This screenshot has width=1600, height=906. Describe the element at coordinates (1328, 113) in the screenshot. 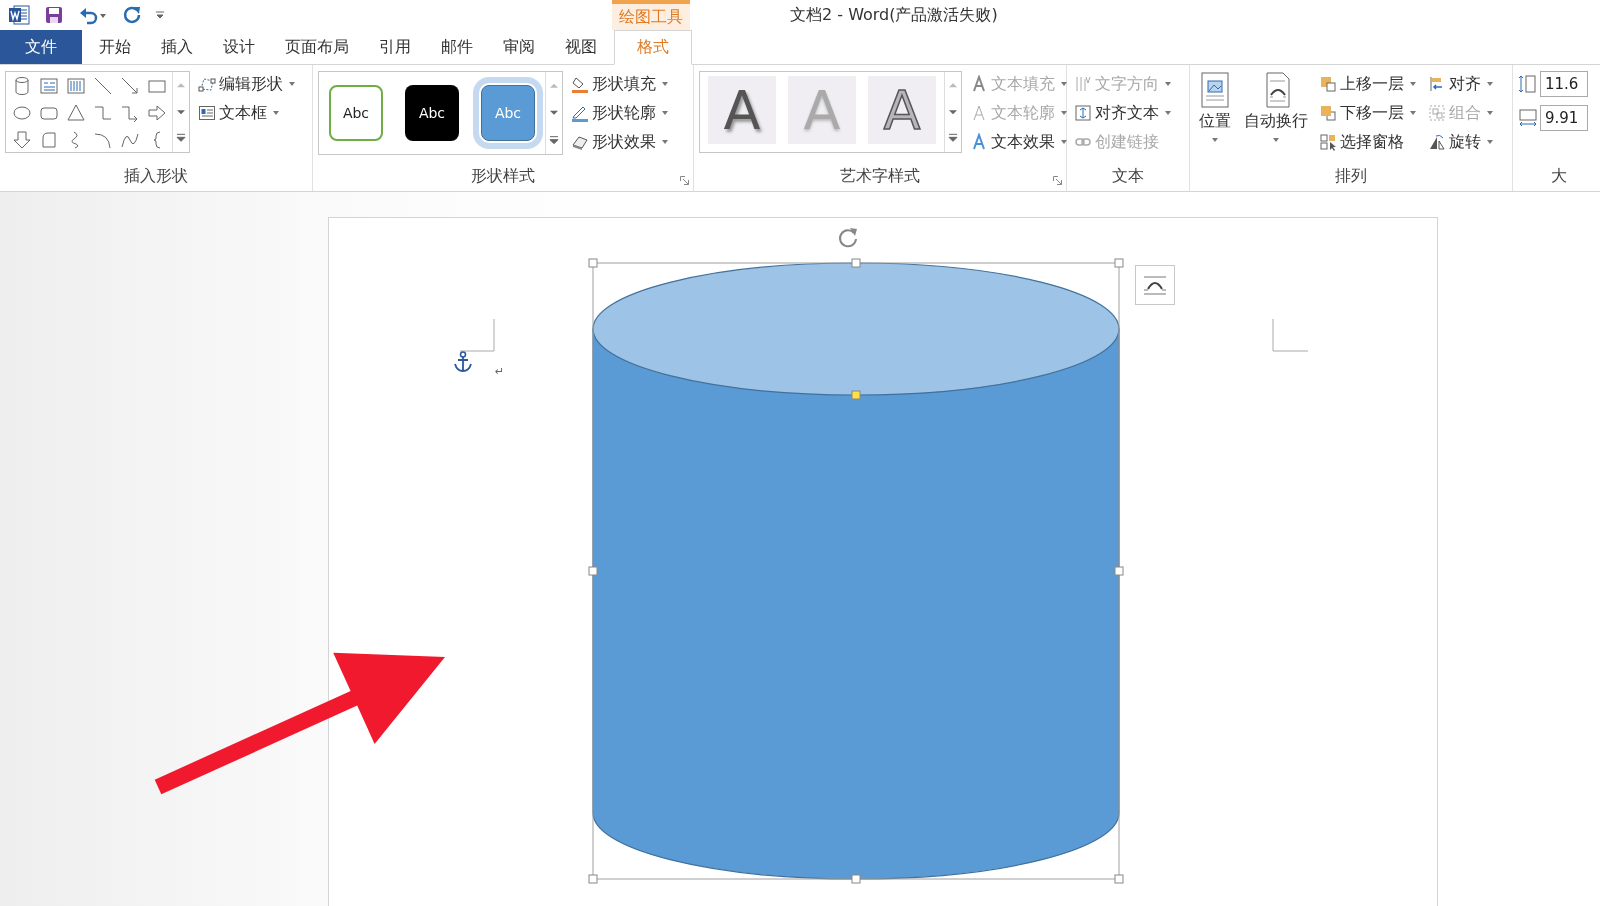

I see `send-backward-icon` at that location.